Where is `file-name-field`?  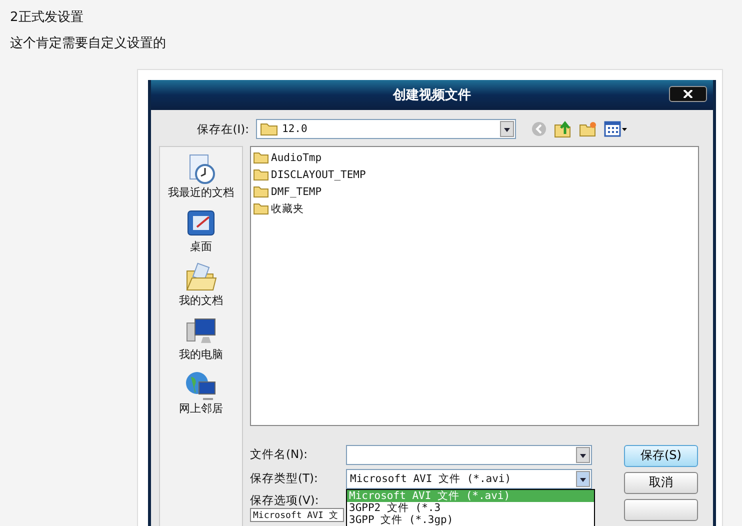
file-name-field is located at coordinates (469, 454).